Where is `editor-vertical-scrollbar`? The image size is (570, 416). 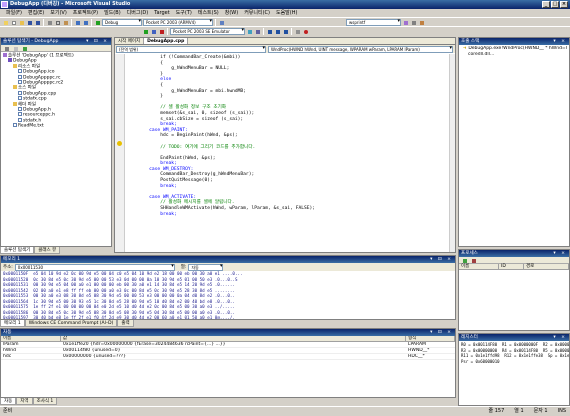 editor-vertical-scrollbar is located at coordinates (452, 153).